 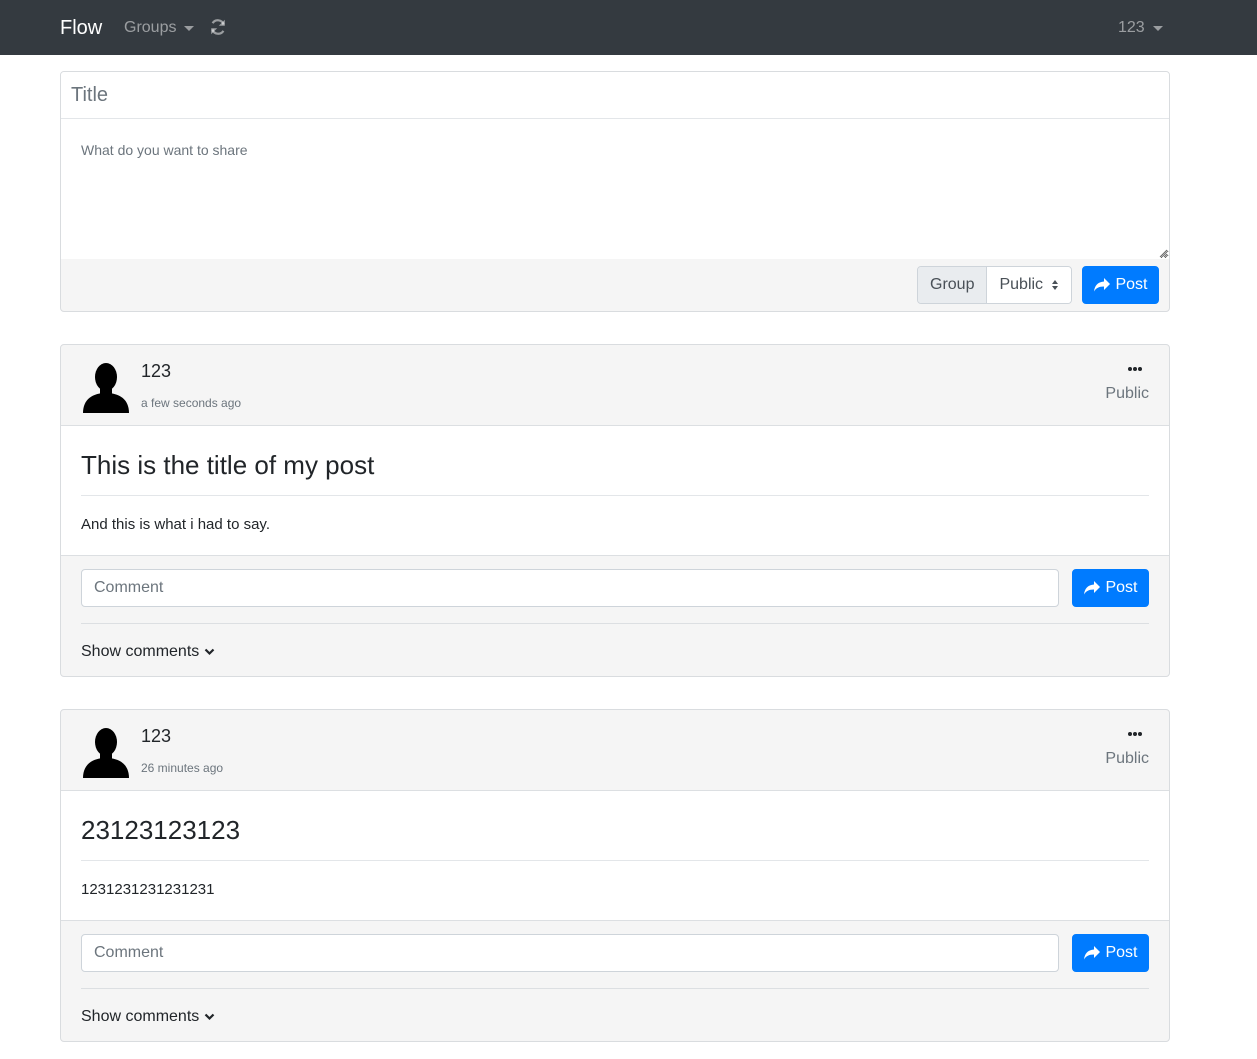 I want to click on submit-post-label: Post, so click(x=1131, y=284).